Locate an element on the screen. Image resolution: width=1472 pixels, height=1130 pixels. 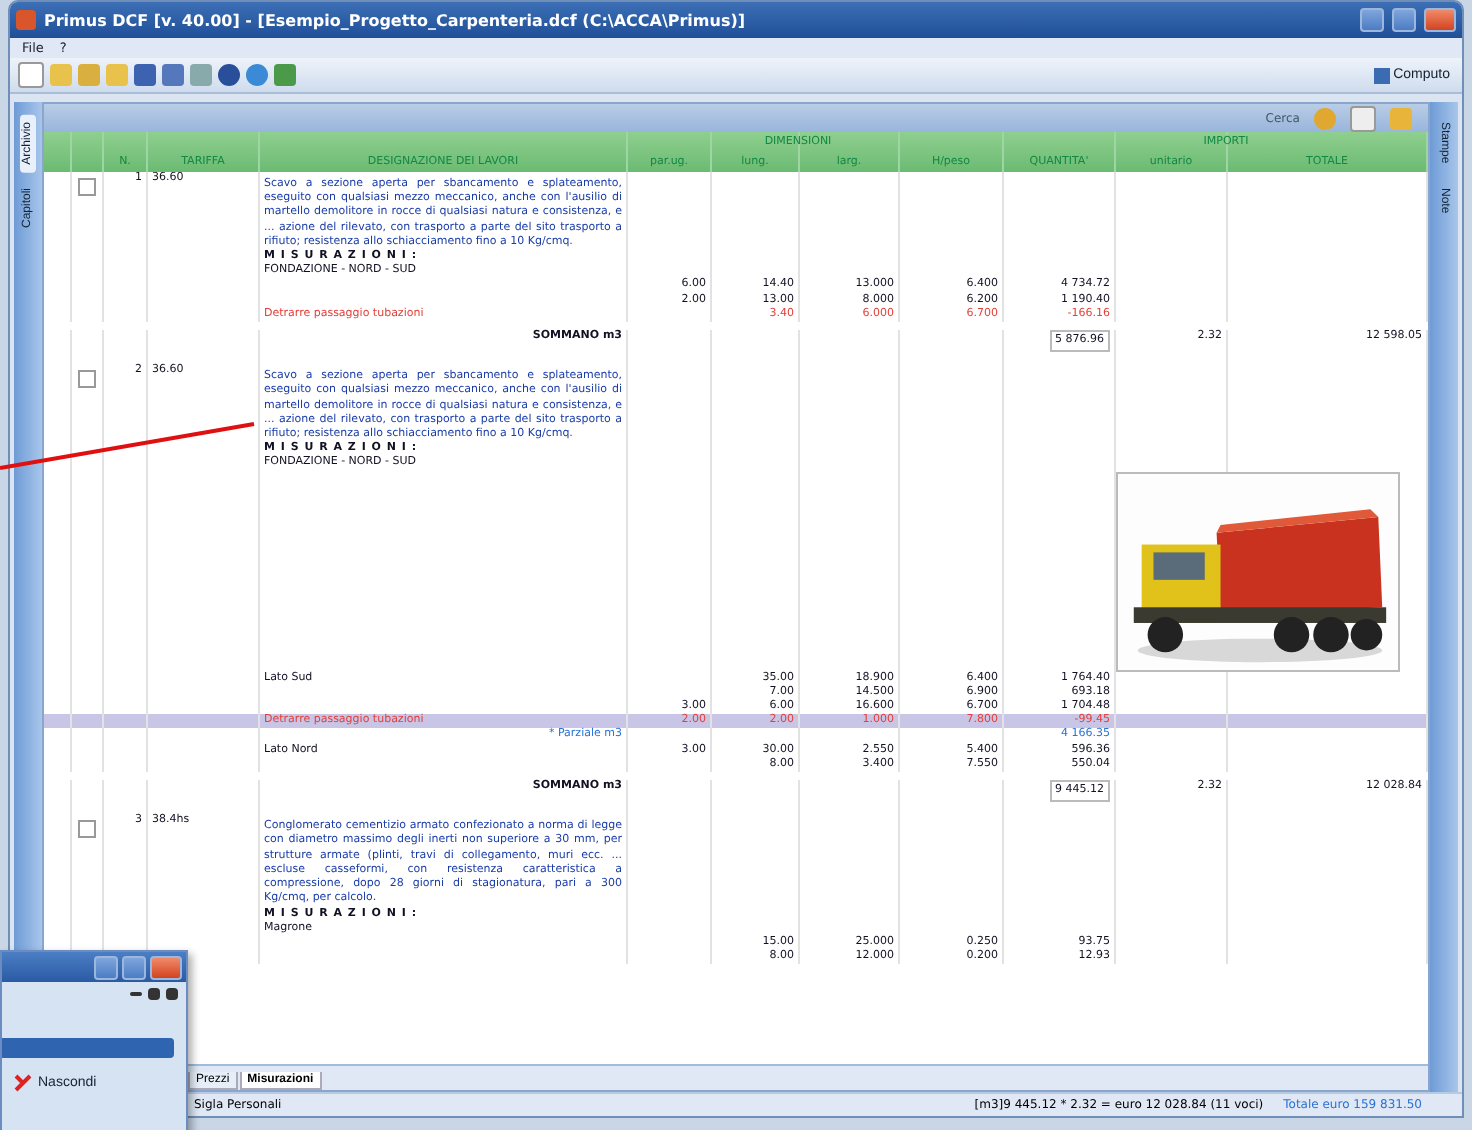
minimize-icon is located at coordinates (136, 994).